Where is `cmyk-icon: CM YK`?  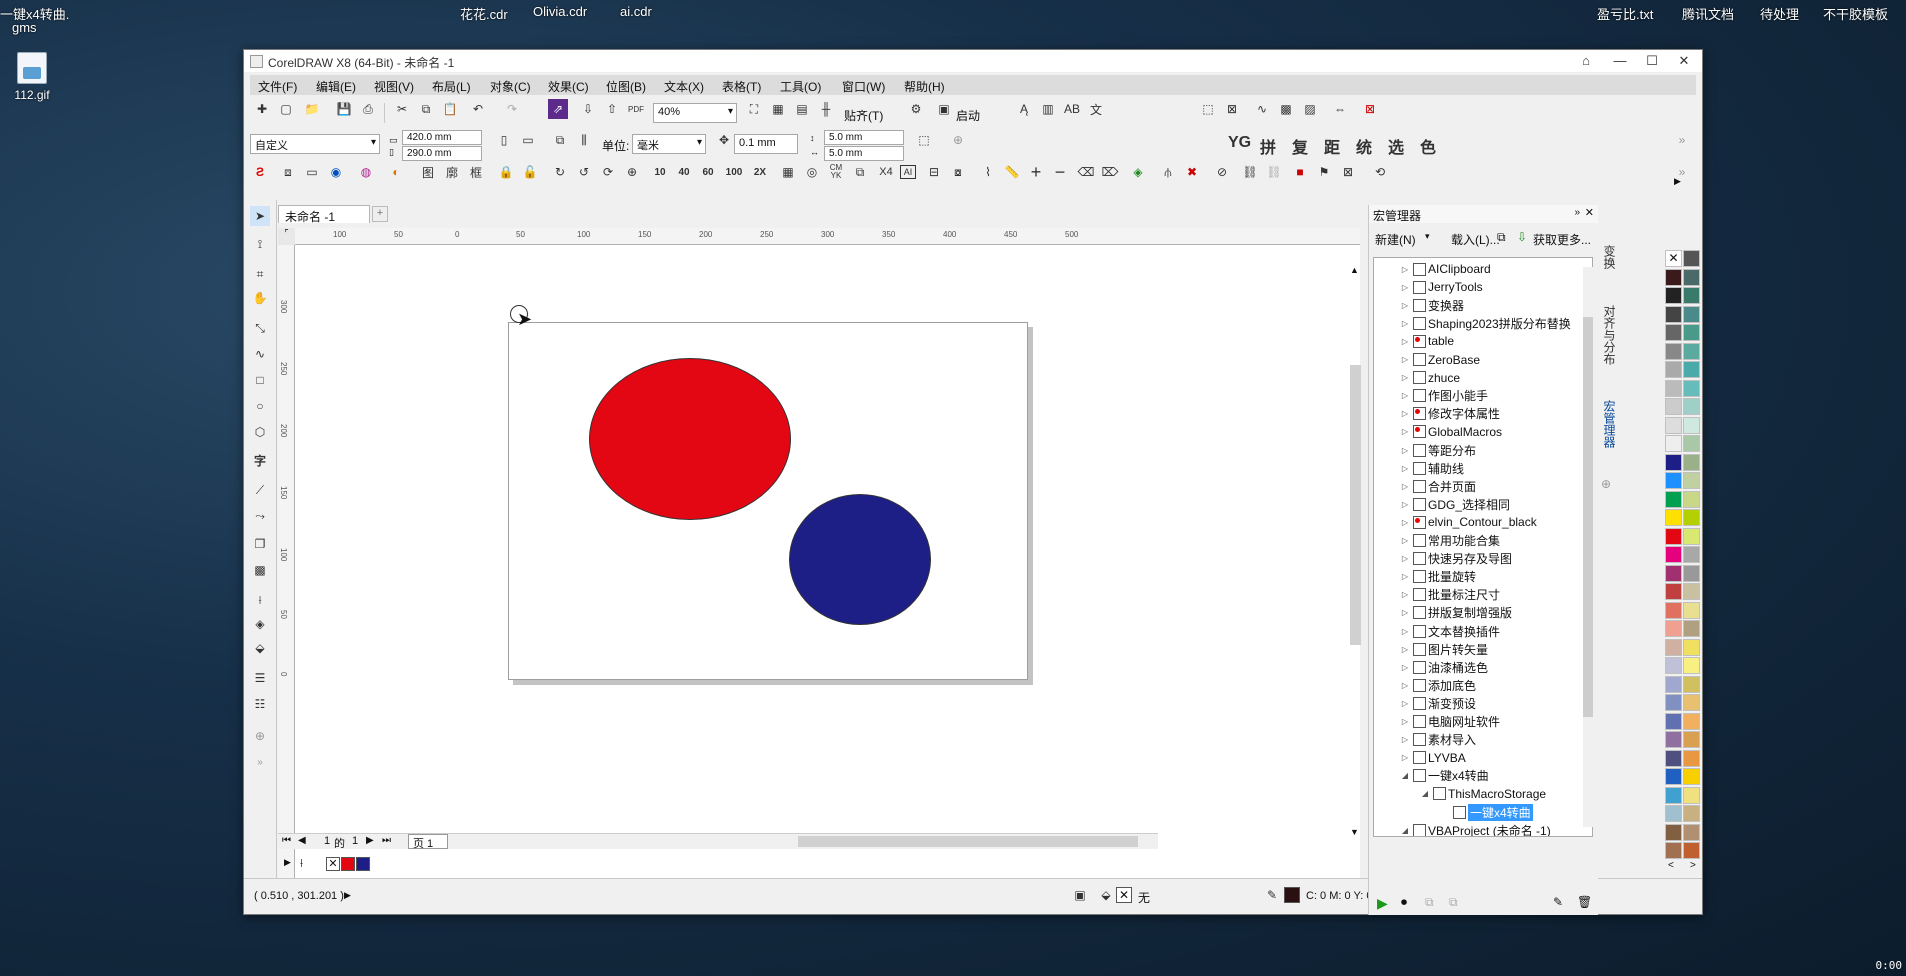
cmyk-icon: CM YK is located at coordinates (836, 172).